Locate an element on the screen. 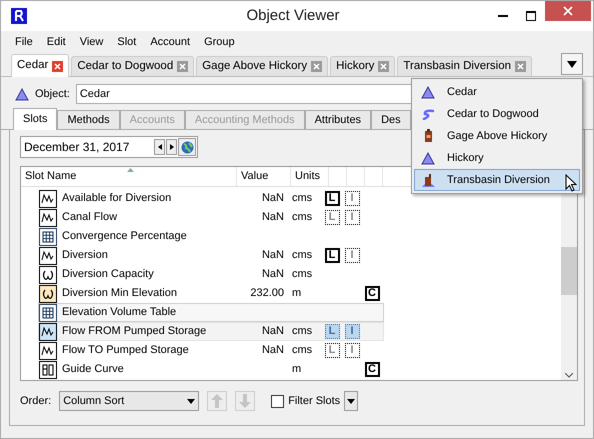 This screenshot has width=594, height=439. slot-name: Diversion Min Elevation is located at coordinates (120, 294).